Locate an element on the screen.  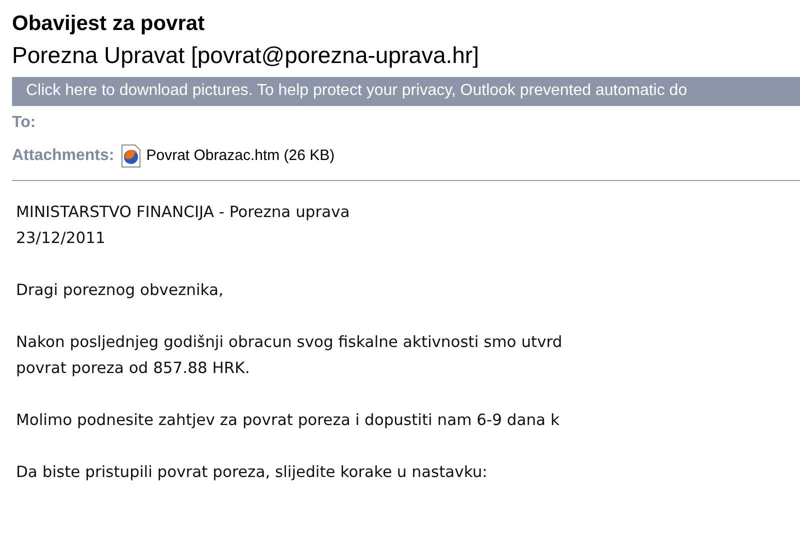
body-text: Nakon posljednjeg godišnji obracun svog fiskalne aktivnosti smo utvrd is located at coordinates (289, 342).